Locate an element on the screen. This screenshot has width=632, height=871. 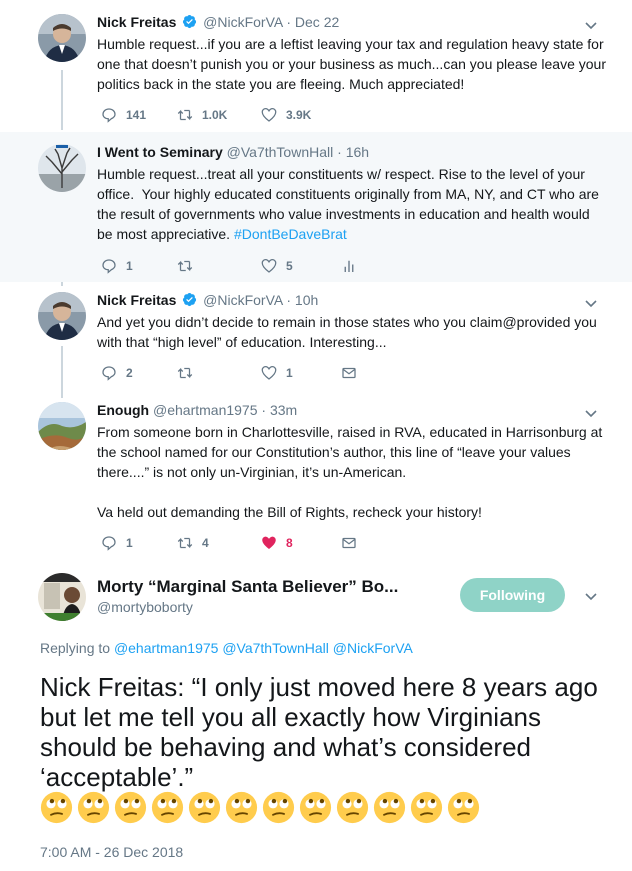
retweet-button: 4 is located at coordinates (218, 543).